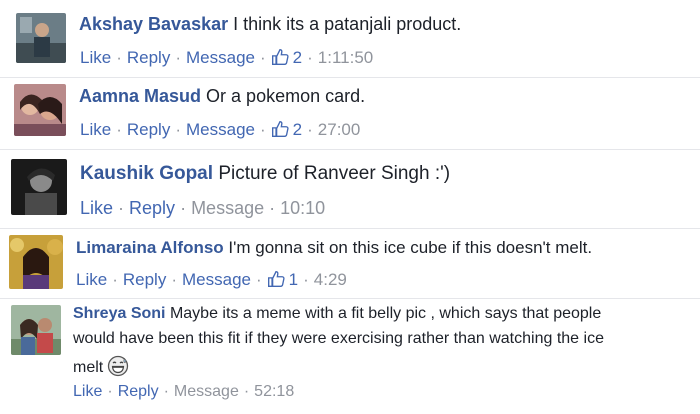 This screenshot has width=700, height=414. Describe the element at coordinates (293, 279) in the screenshot. I see `like-count: 1` at that location.